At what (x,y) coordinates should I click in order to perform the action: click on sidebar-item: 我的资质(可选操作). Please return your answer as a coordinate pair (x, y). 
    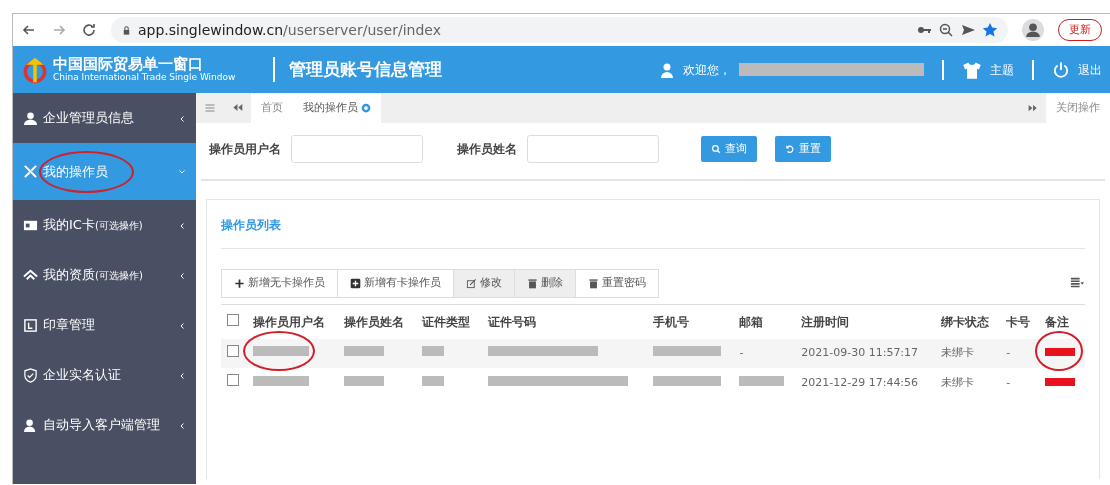
    Looking at the image, I should click on (104, 275).